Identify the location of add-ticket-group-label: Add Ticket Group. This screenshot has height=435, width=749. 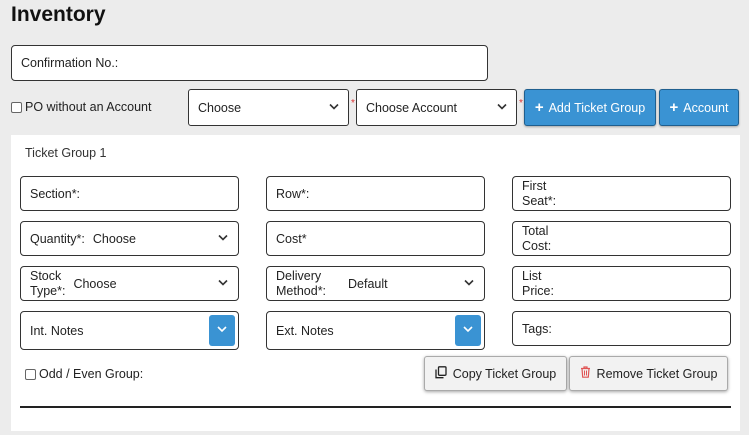
(597, 107).